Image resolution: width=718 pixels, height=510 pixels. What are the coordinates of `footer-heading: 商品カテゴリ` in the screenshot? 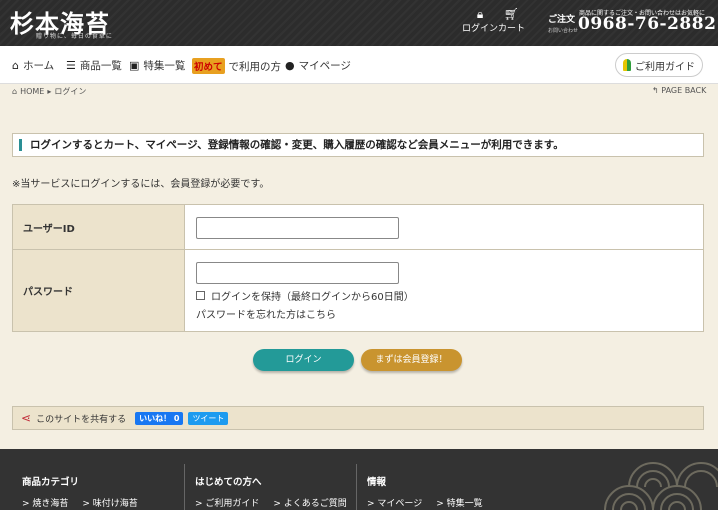 It's located at (51, 482).